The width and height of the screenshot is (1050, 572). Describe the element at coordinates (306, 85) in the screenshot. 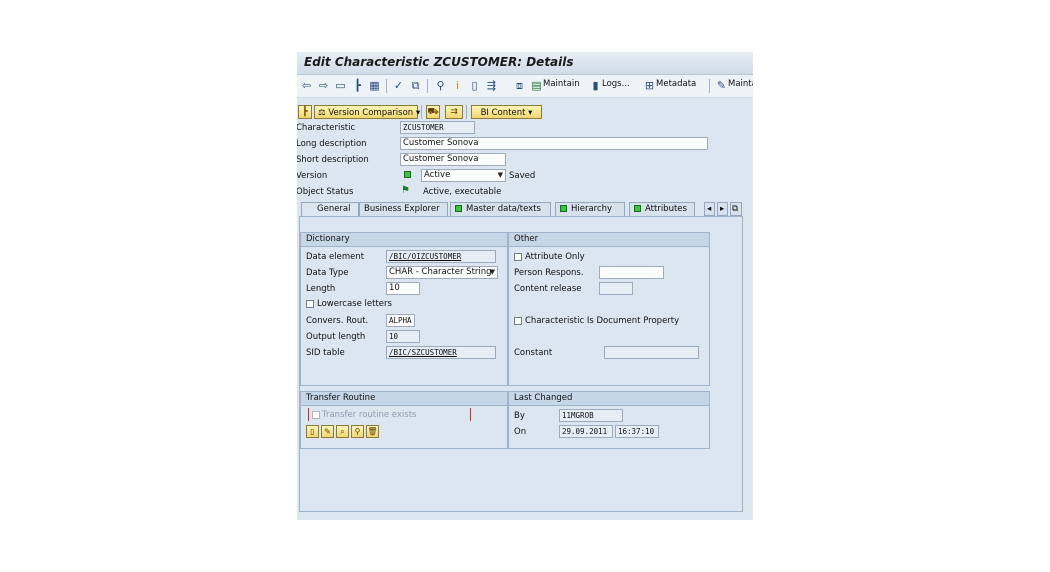

I see `back-arrow-icon: ⇦` at that location.